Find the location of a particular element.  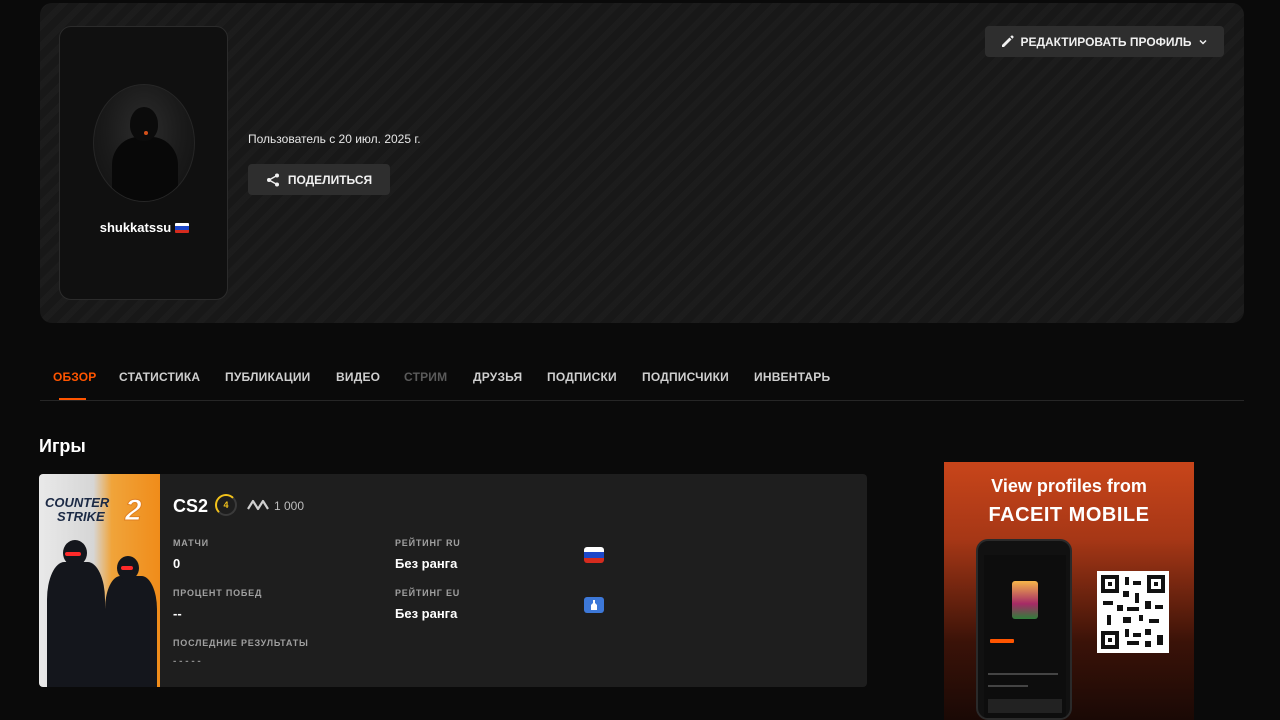

tab-stream: СТРИМ is located at coordinates (426, 377).